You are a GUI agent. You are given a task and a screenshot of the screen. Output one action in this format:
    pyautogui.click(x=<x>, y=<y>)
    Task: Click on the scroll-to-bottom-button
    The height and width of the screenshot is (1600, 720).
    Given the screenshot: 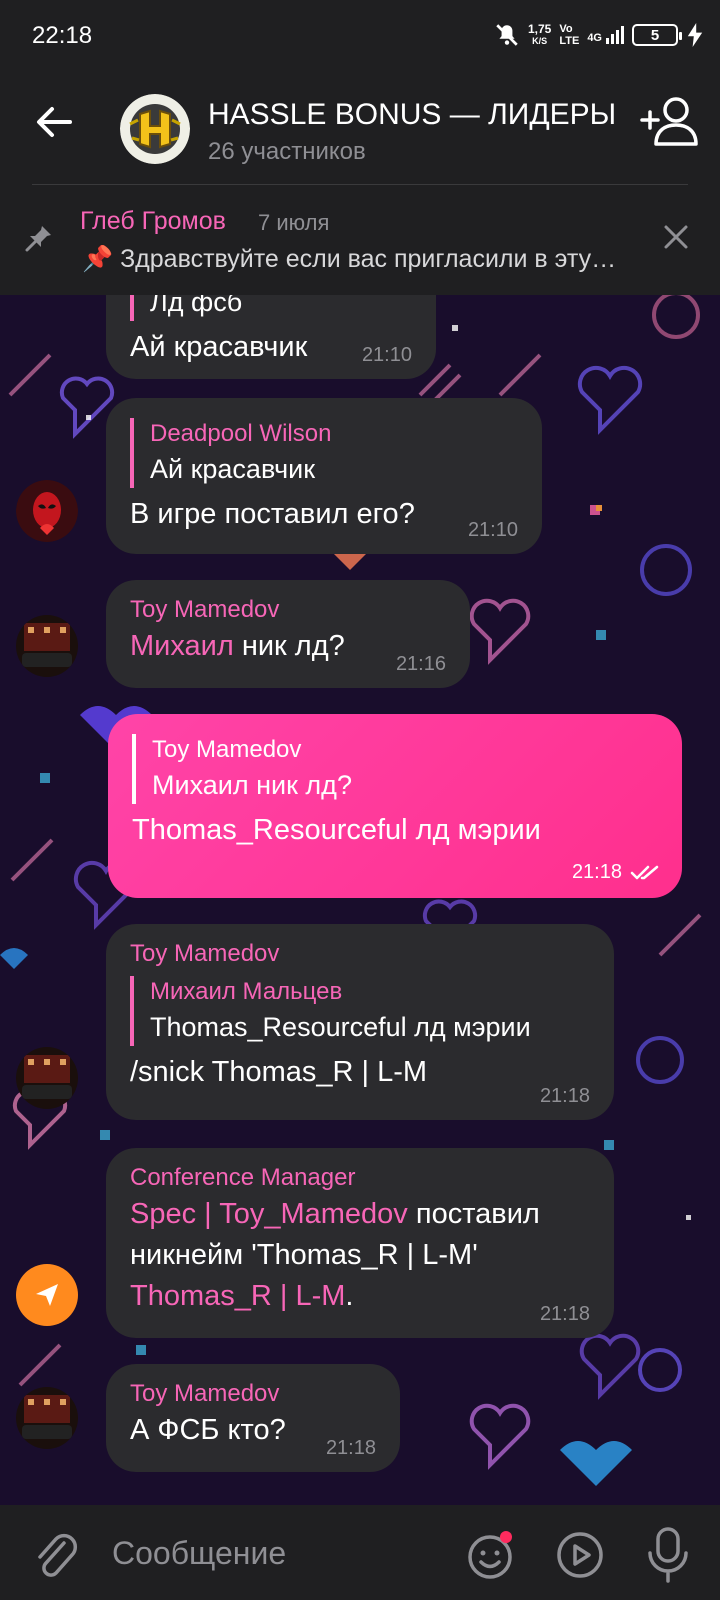 What is the action you would take?
    pyautogui.click(x=47, y=1295)
    